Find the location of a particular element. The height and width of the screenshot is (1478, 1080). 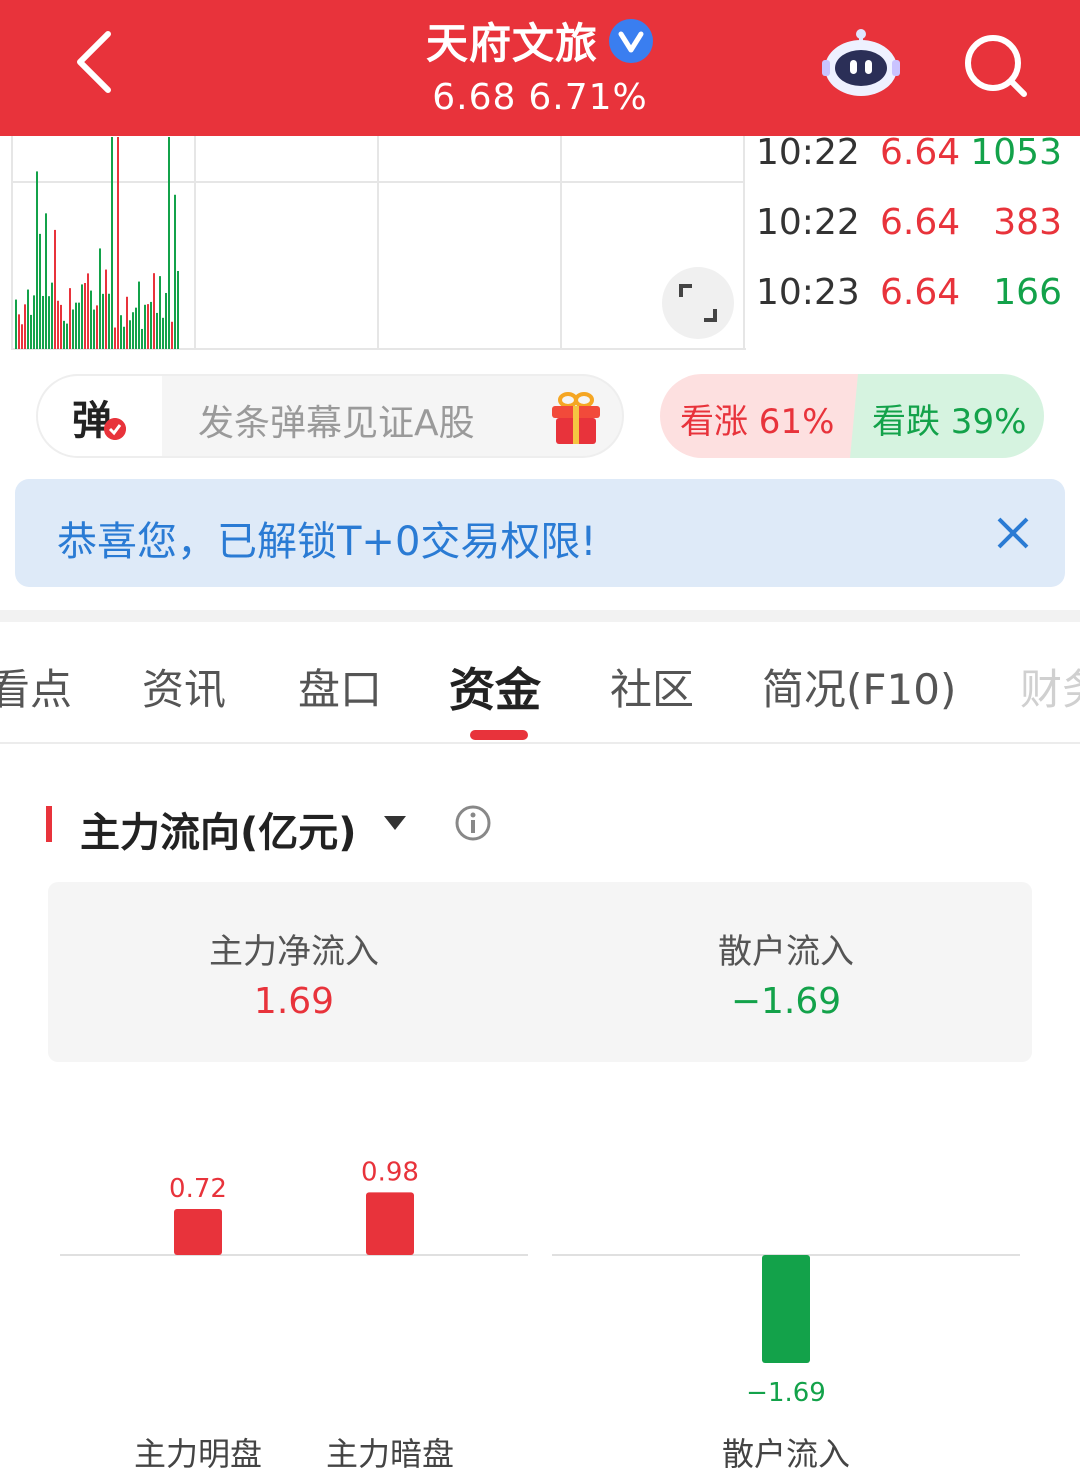

sentiment-vote: 看涨 61% 看跌 39% is located at coordinates (852, 416).